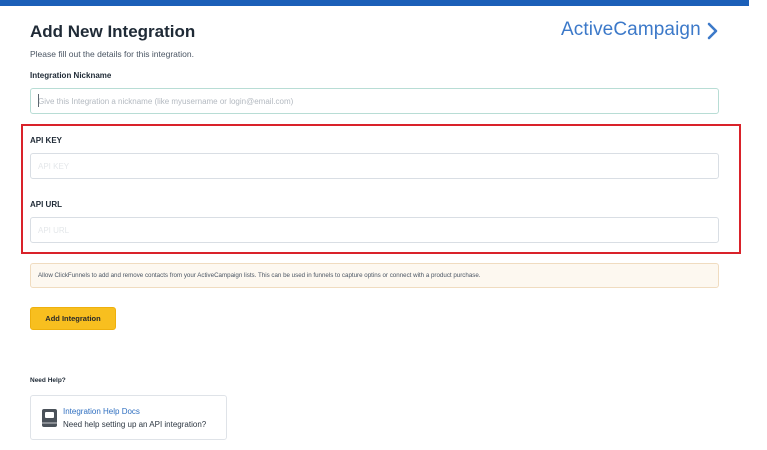 Image resolution: width=767 pixels, height=450 pixels. I want to click on page-title: Add New Integration, so click(113, 31).